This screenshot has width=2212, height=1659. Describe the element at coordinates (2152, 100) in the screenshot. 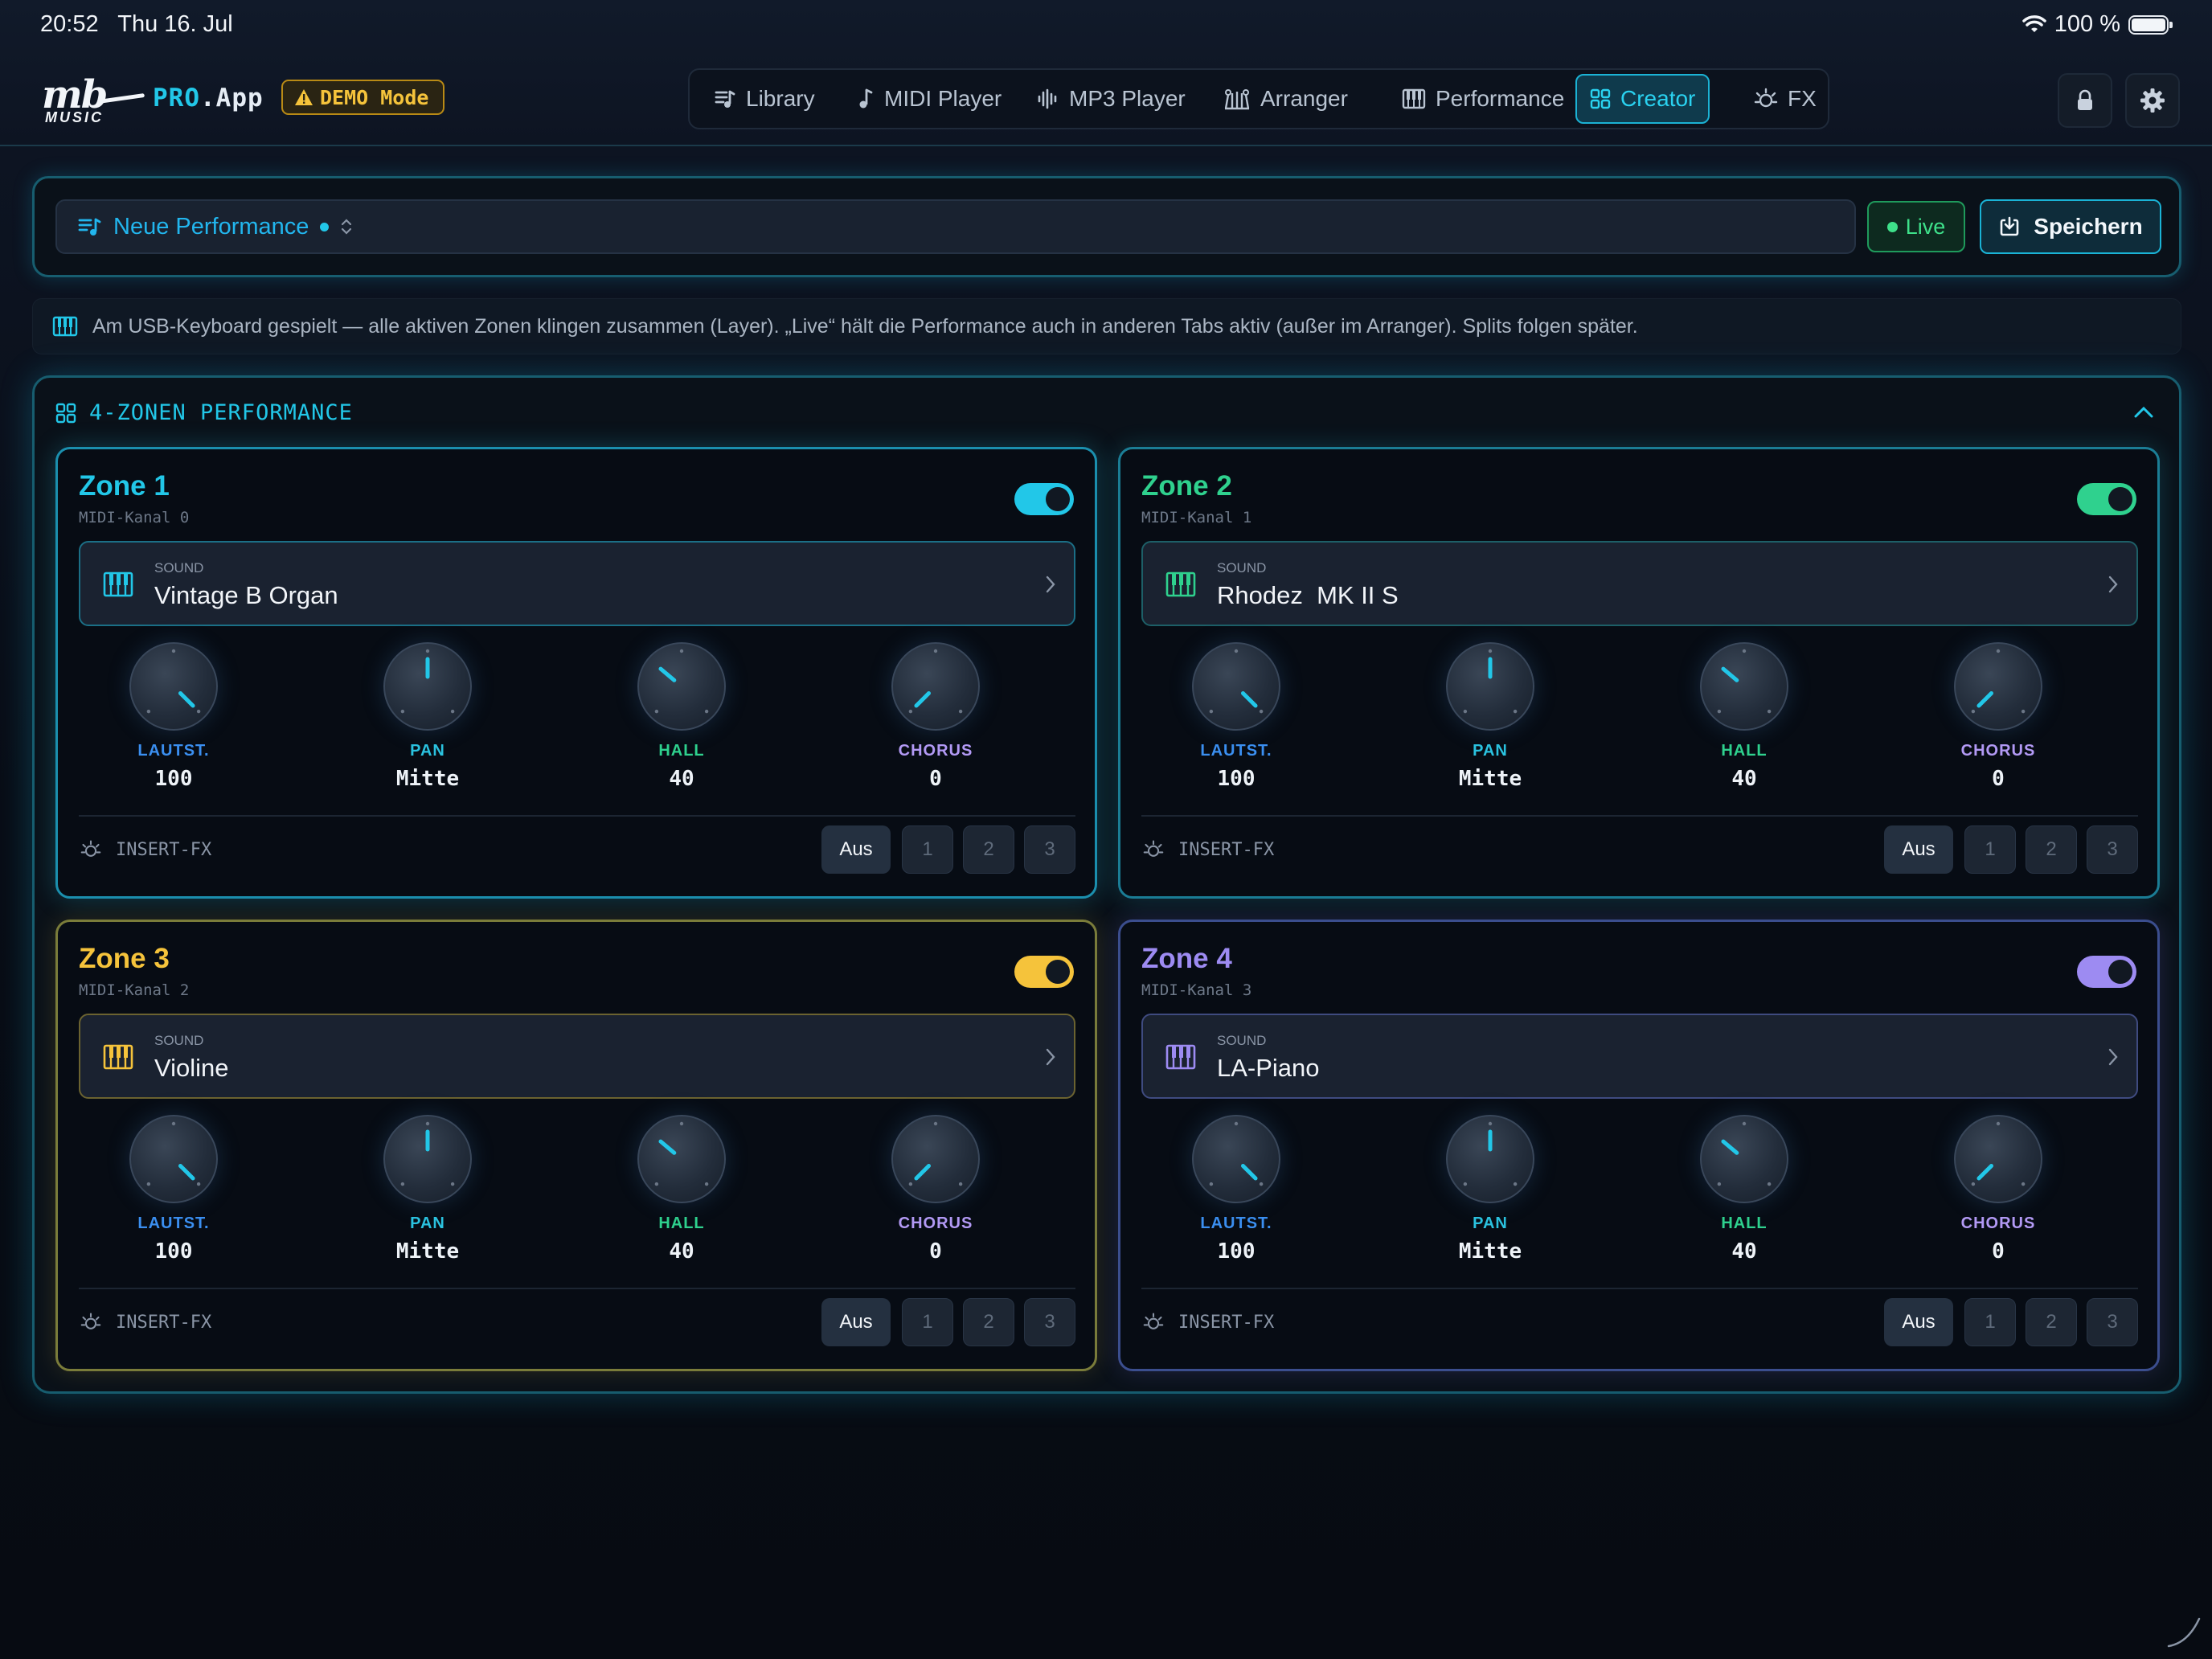

I see `settings-button` at that location.